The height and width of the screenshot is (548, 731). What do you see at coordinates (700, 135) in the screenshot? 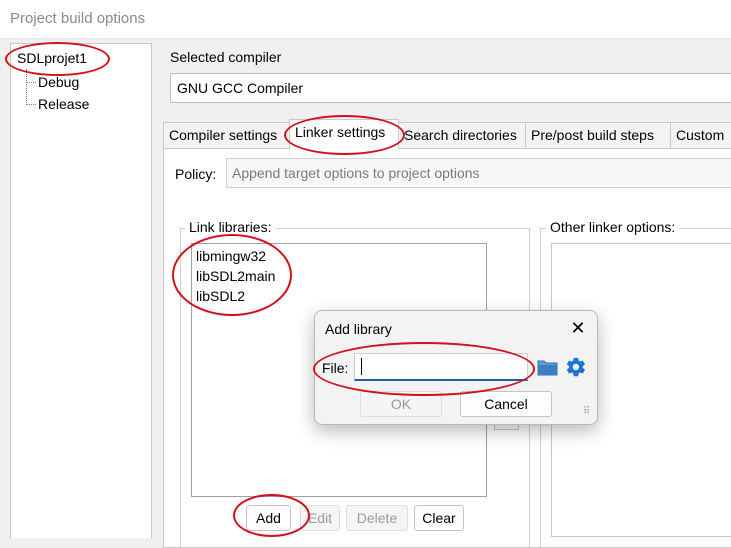
I see `tab-custom: Custom` at bounding box center [700, 135].